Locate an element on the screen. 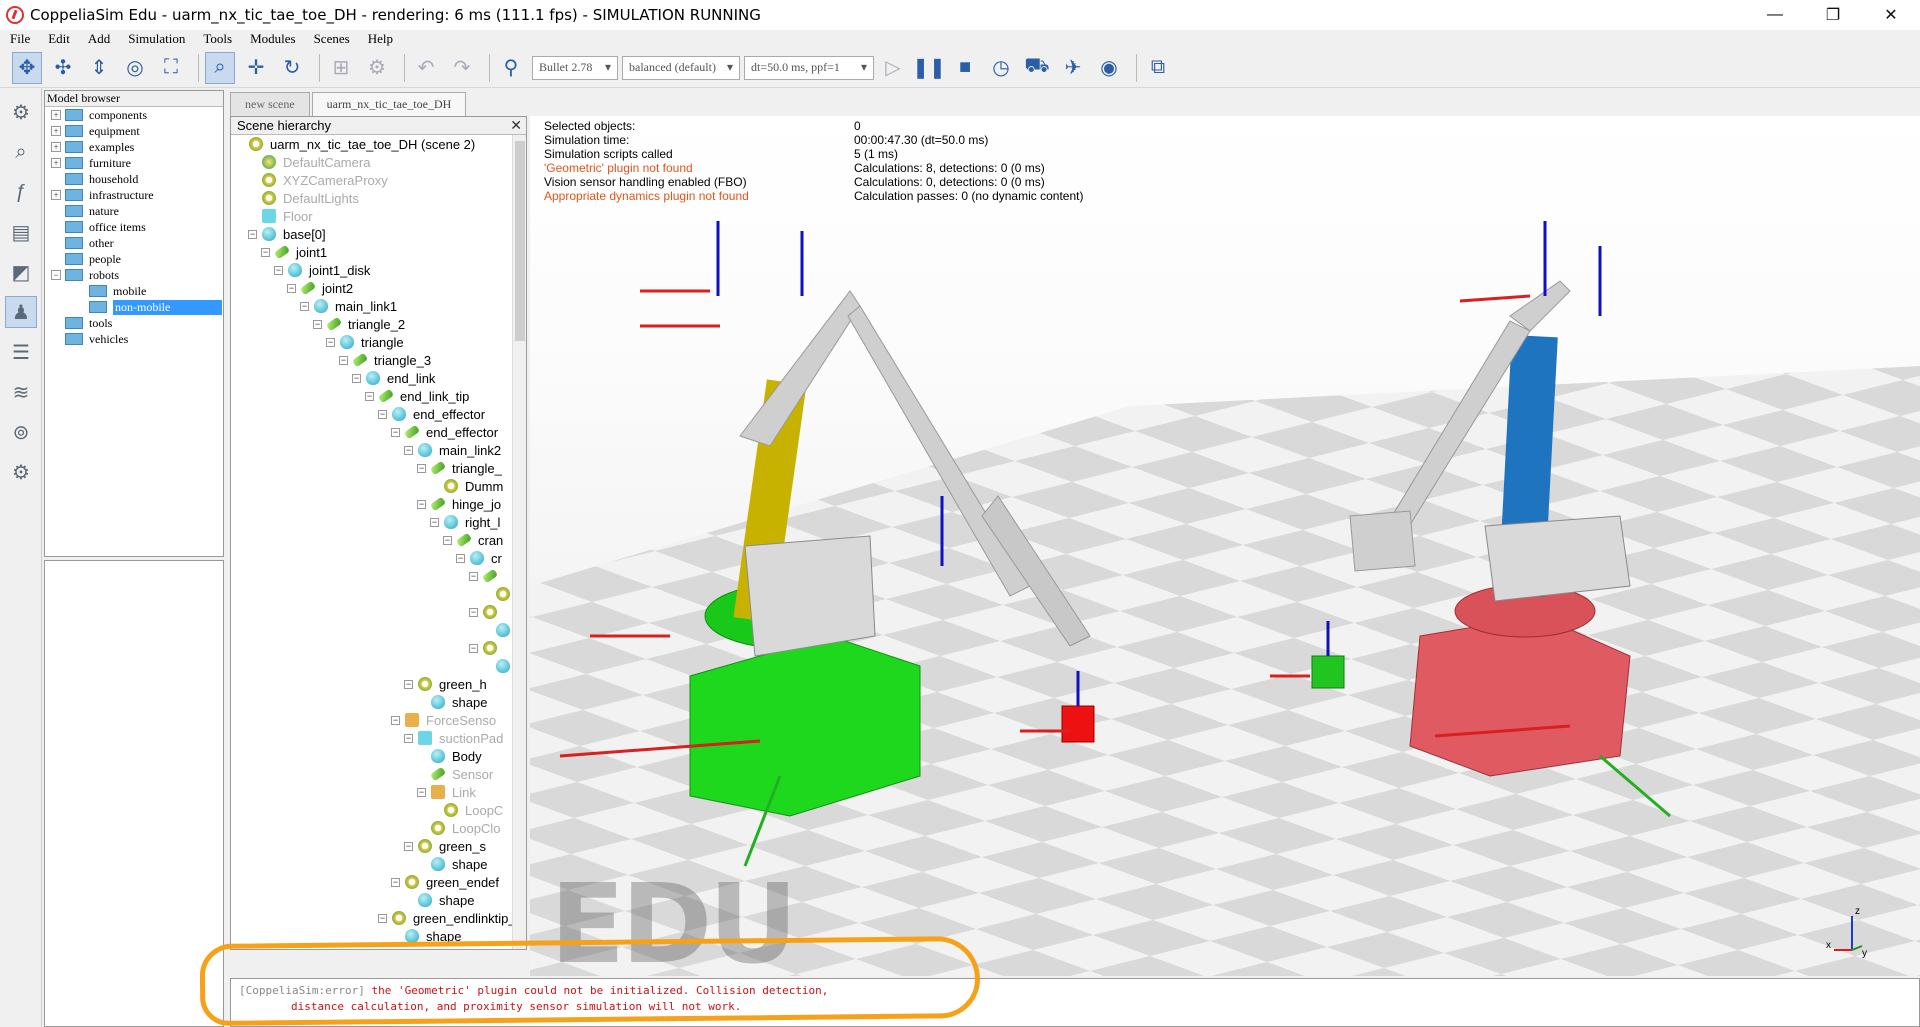  layers-icon: ≋ is located at coordinates (21, 392).